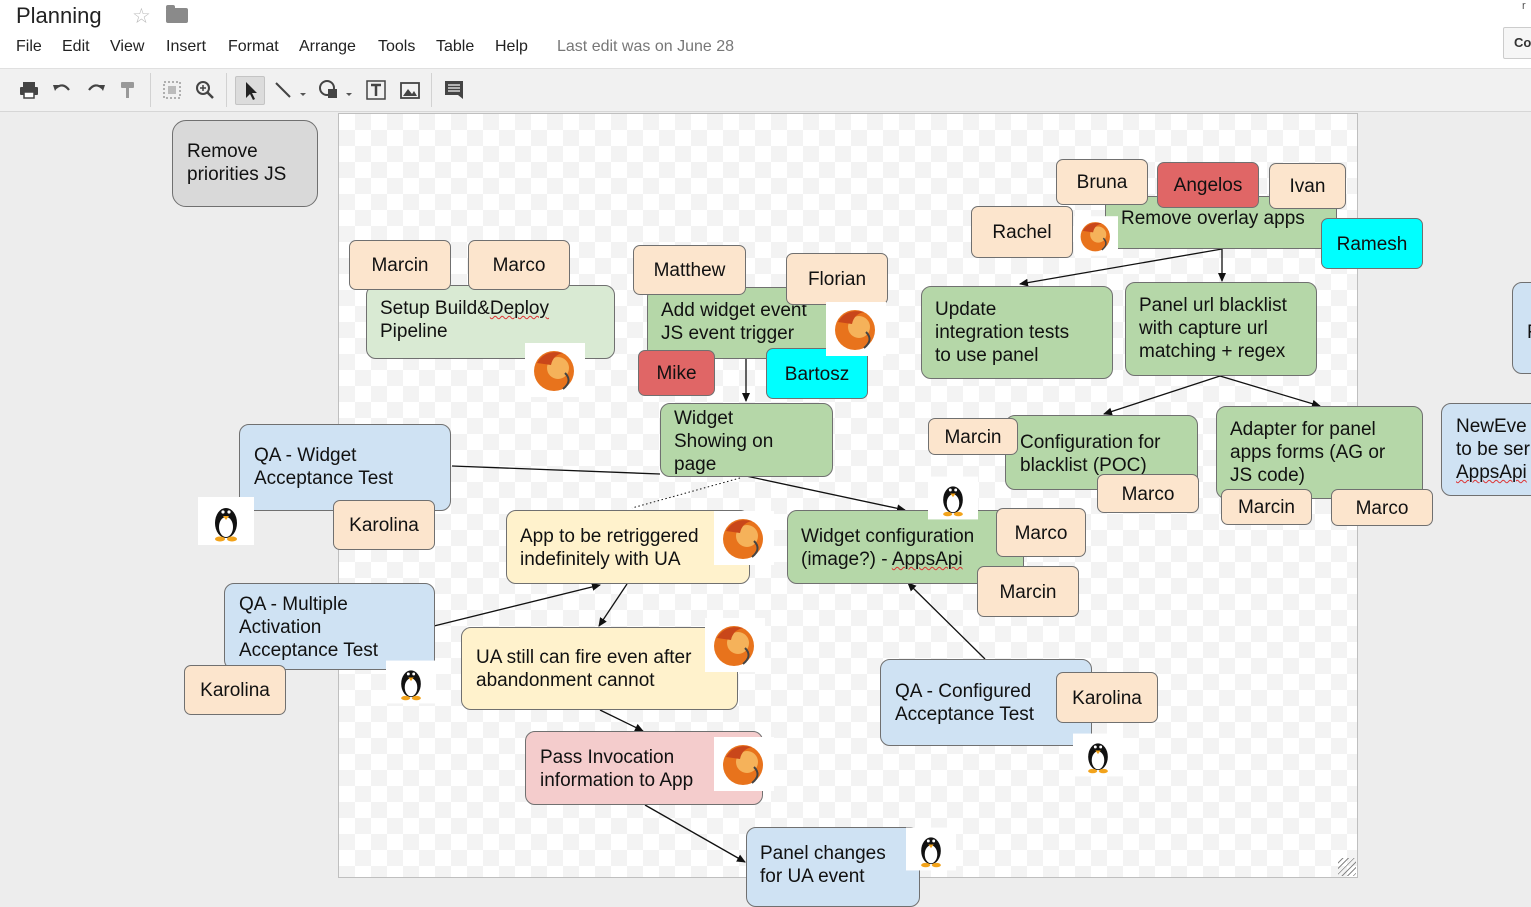 This screenshot has height=907, width=1531. What do you see at coordinates (1017, 332) in the screenshot?
I see `node-update-integration: Update integration tests to use panel` at bounding box center [1017, 332].